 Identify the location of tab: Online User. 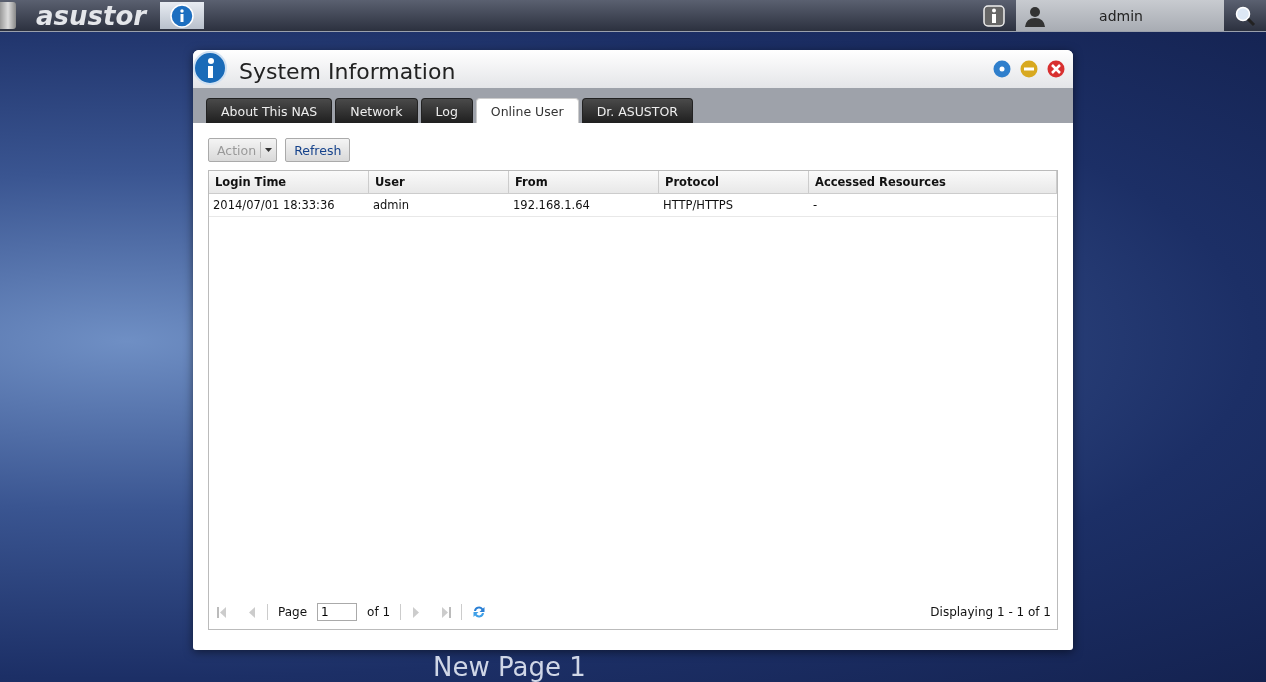
(527, 110).